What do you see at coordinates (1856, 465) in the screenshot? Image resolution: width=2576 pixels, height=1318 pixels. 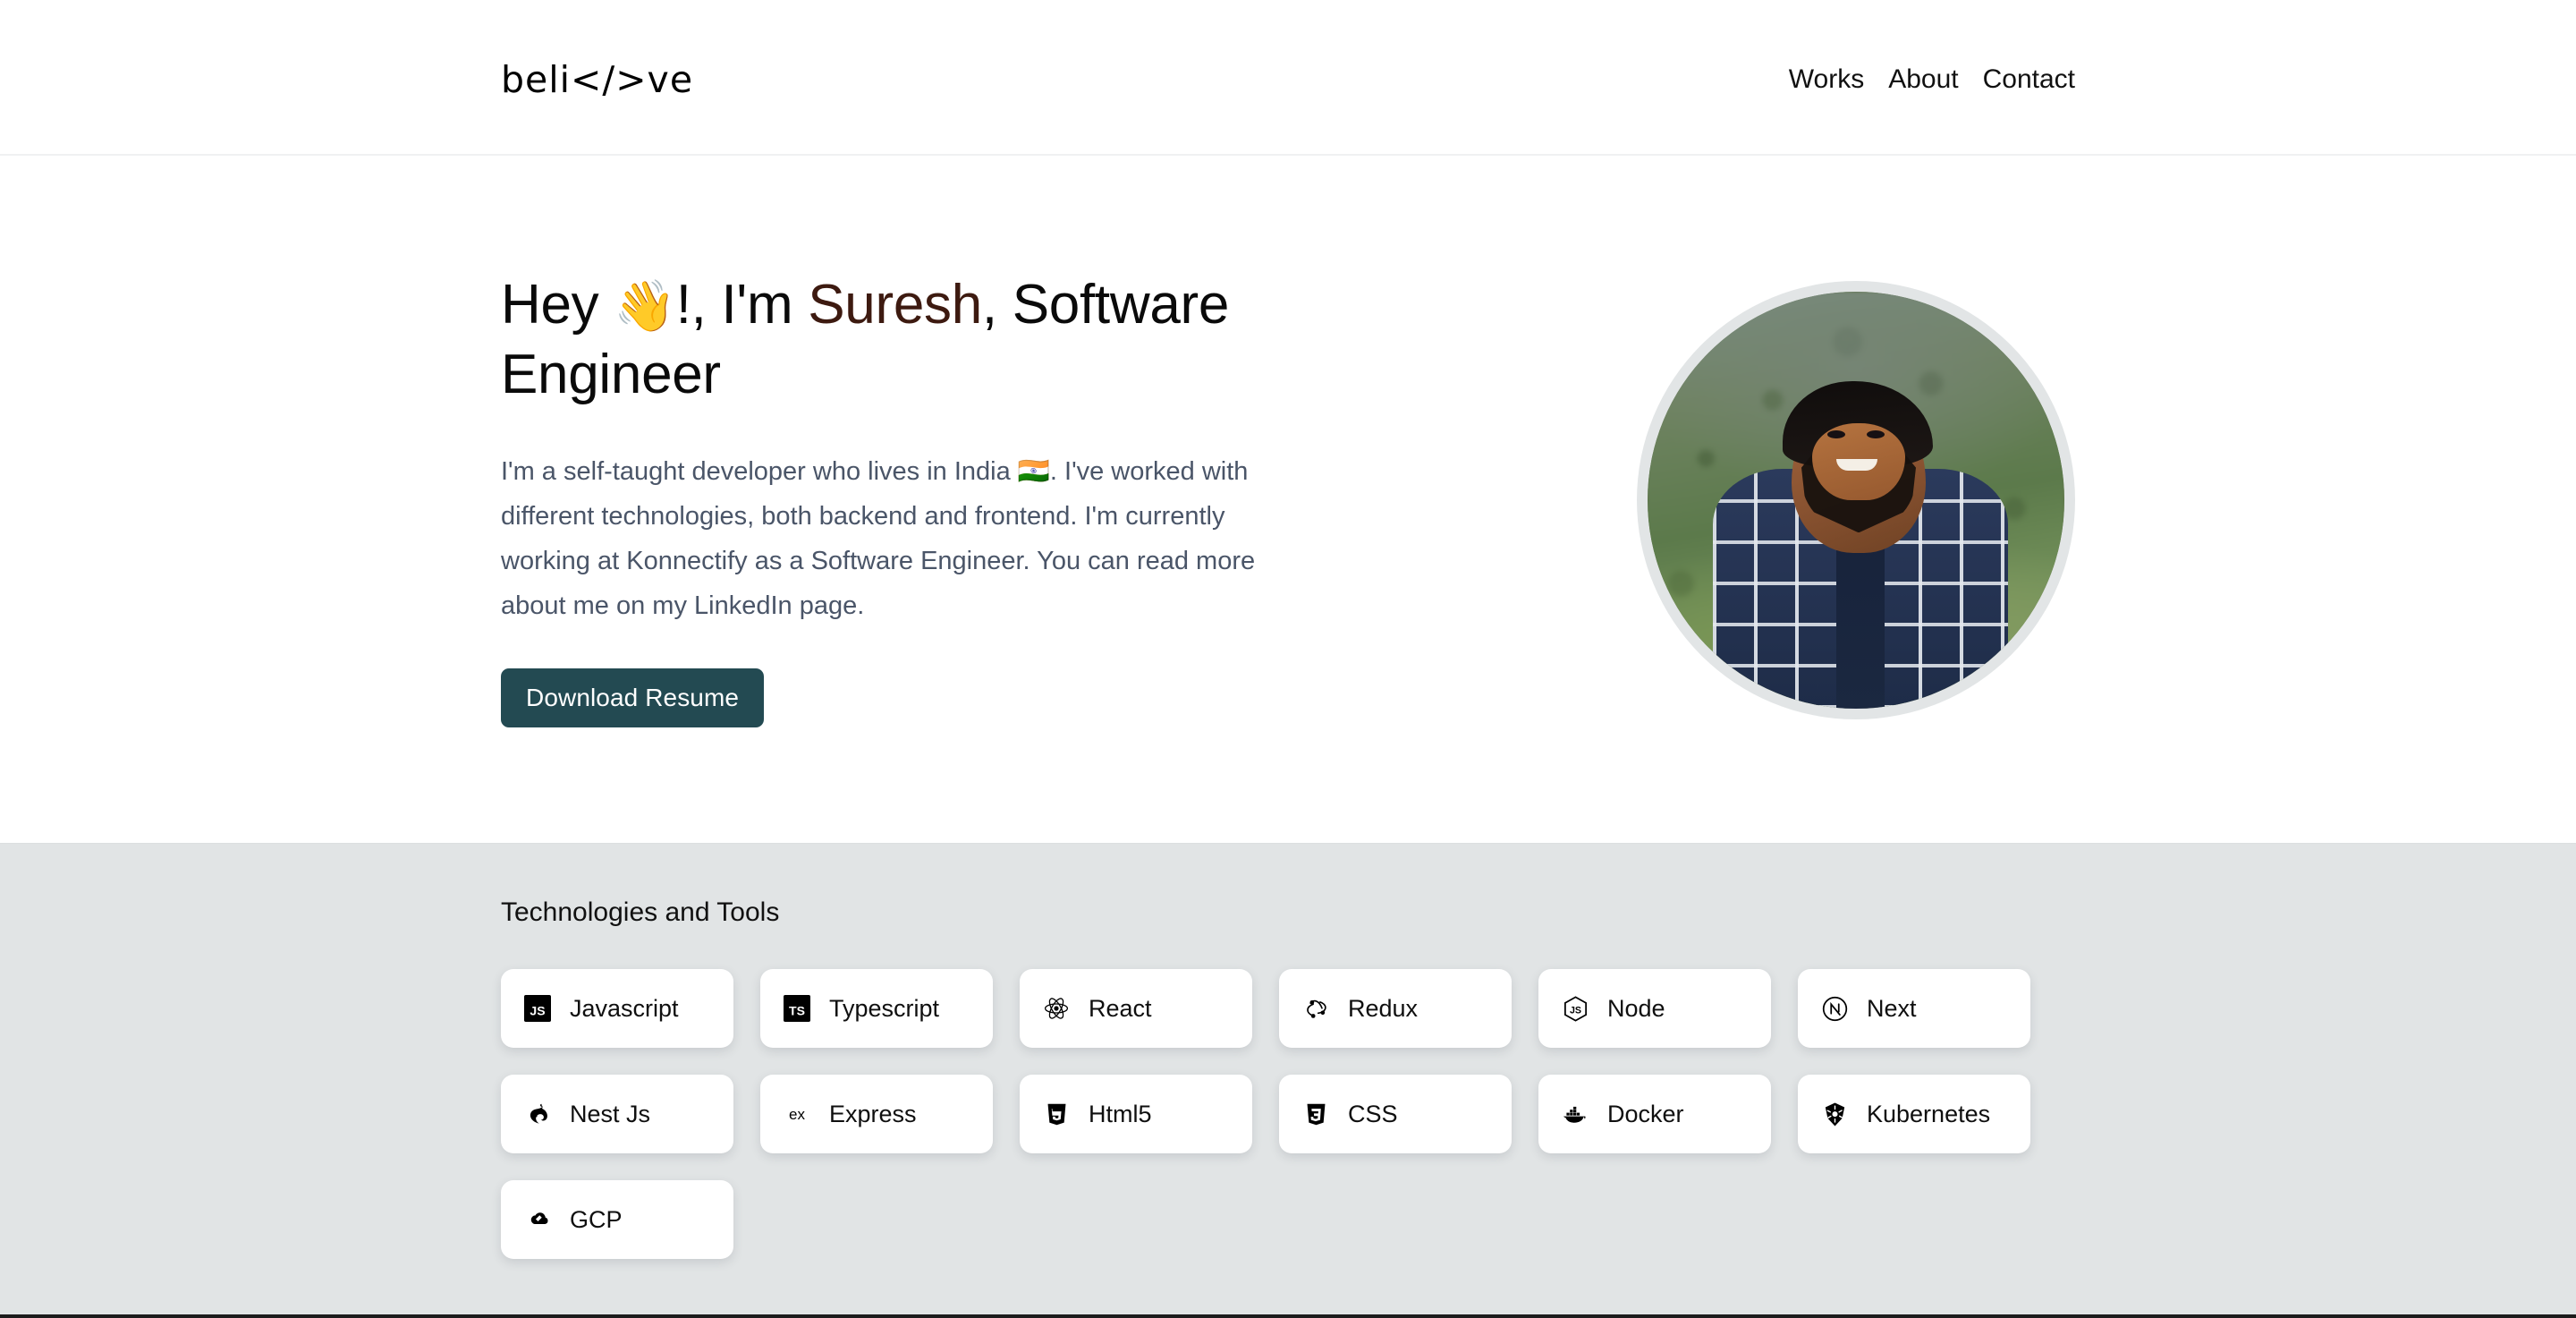 I see `avatar-smile` at bounding box center [1856, 465].